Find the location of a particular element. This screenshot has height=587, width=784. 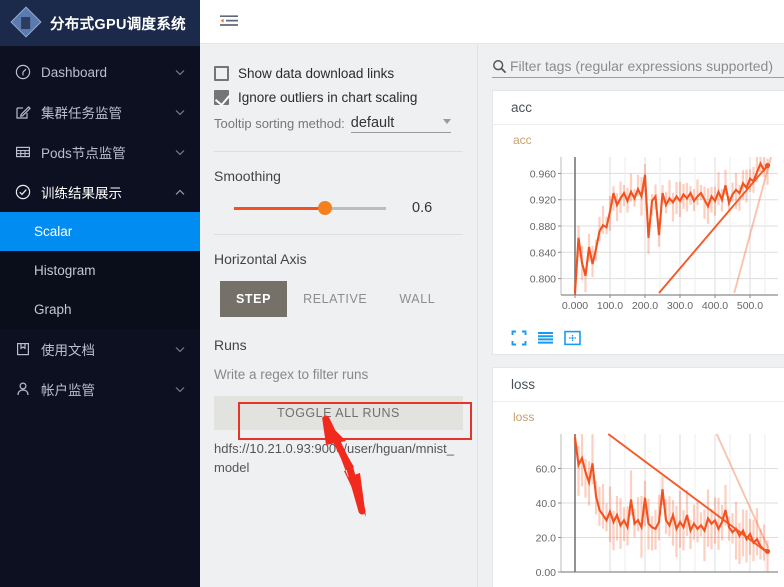

sidebar-item-label: 使用文档 is located at coordinates (68, 350).